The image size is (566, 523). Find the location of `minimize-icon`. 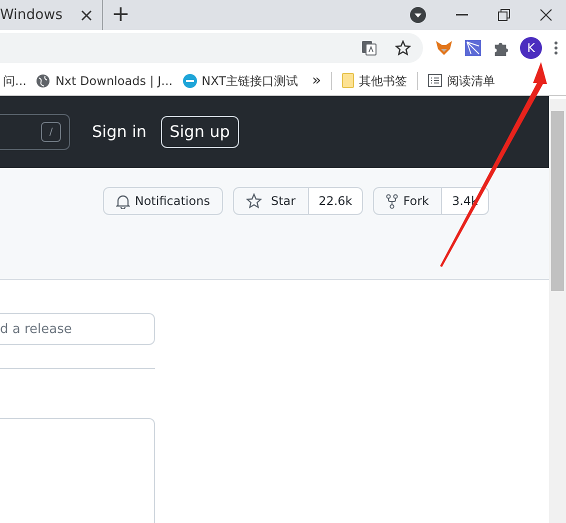

minimize-icon is located at coordinates (462, 15).